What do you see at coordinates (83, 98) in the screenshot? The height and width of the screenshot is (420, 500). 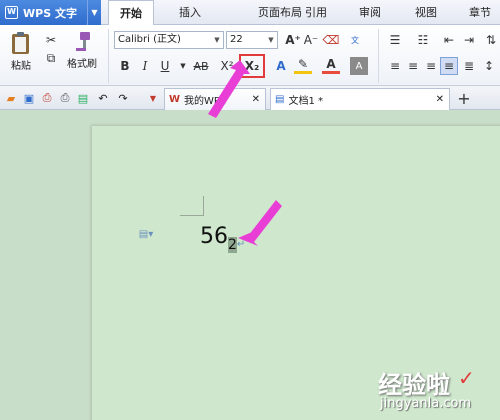 I see `print-preview-icon: ▤` at bounding box center [83, 98].